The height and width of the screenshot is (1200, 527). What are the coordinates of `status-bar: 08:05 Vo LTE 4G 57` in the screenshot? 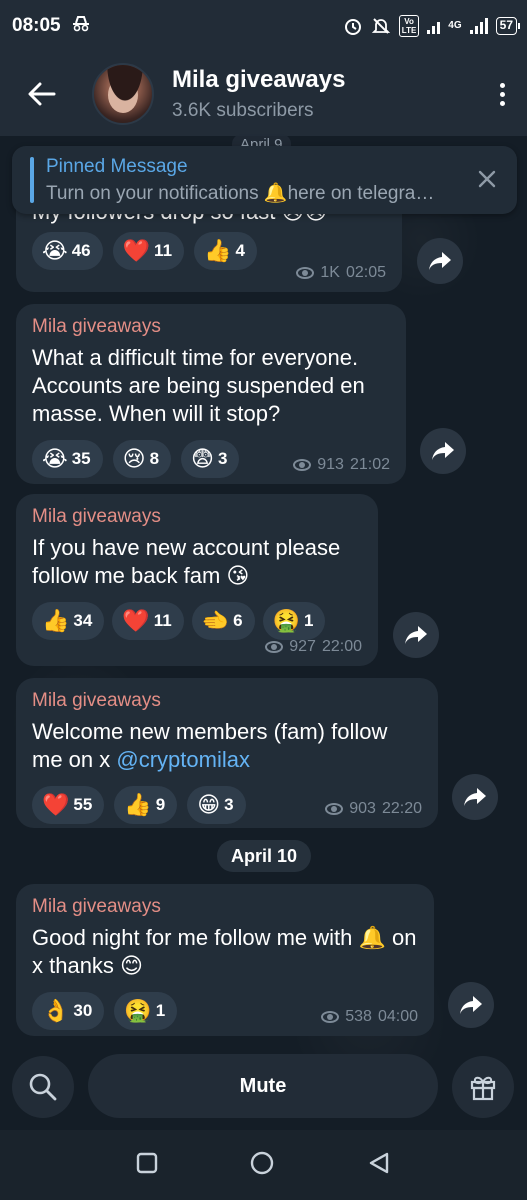 It's located at (263, 26).